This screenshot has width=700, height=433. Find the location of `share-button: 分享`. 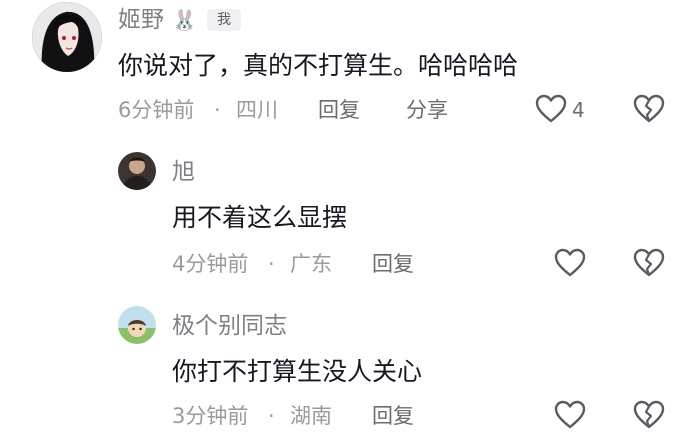

share-button: 分享 is located at coordinates (427, 110).